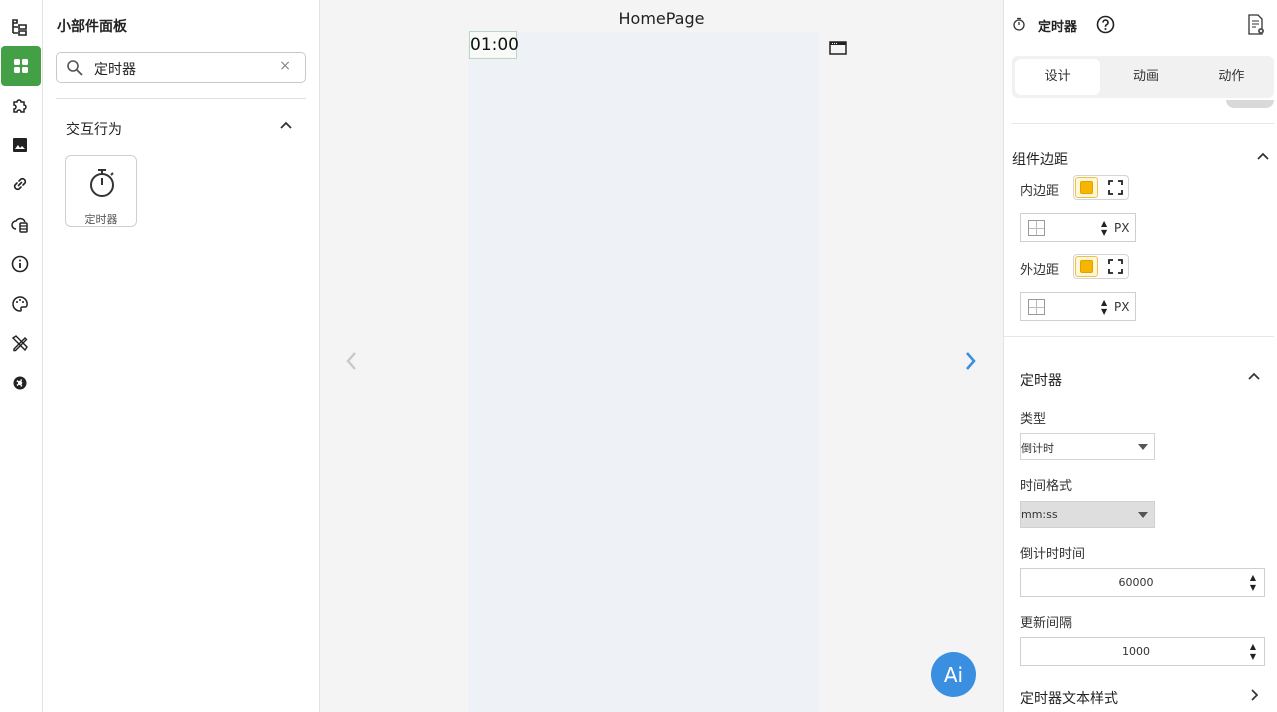 The width and height of the screenshot is (1277, 712). I want to click on properties-tabs: 设计 动画 动作, so click(1143, 77).